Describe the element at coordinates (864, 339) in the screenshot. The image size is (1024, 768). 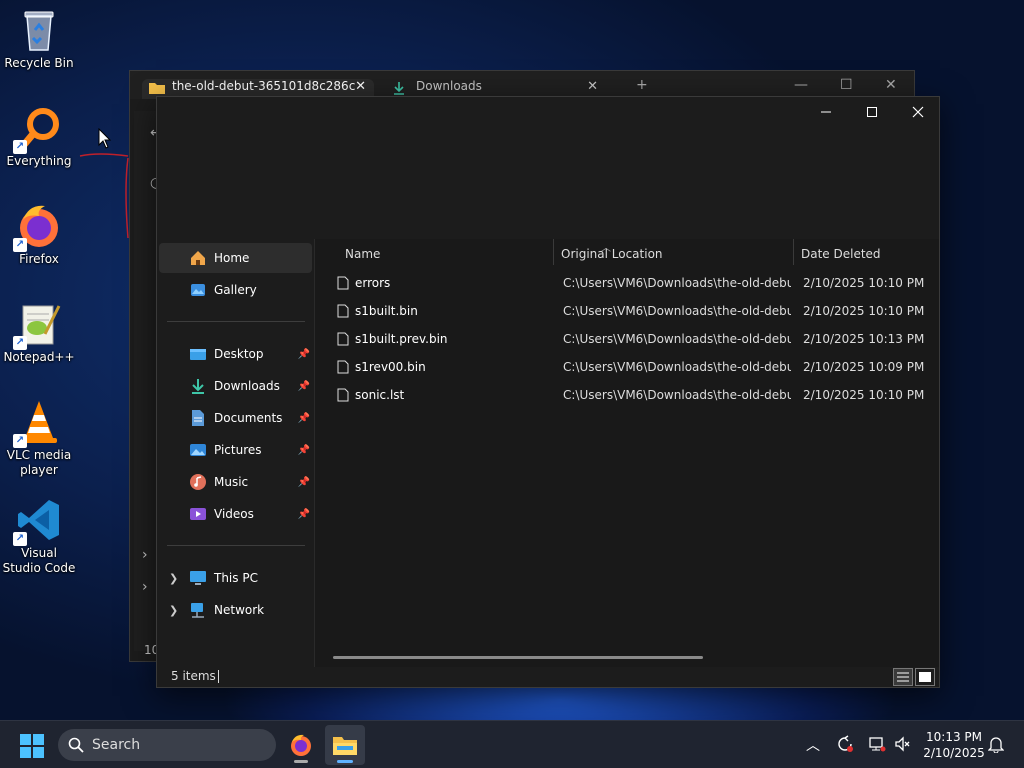
I see `file-date-deleted: 2/10/2025 10:13 PM` at that location.